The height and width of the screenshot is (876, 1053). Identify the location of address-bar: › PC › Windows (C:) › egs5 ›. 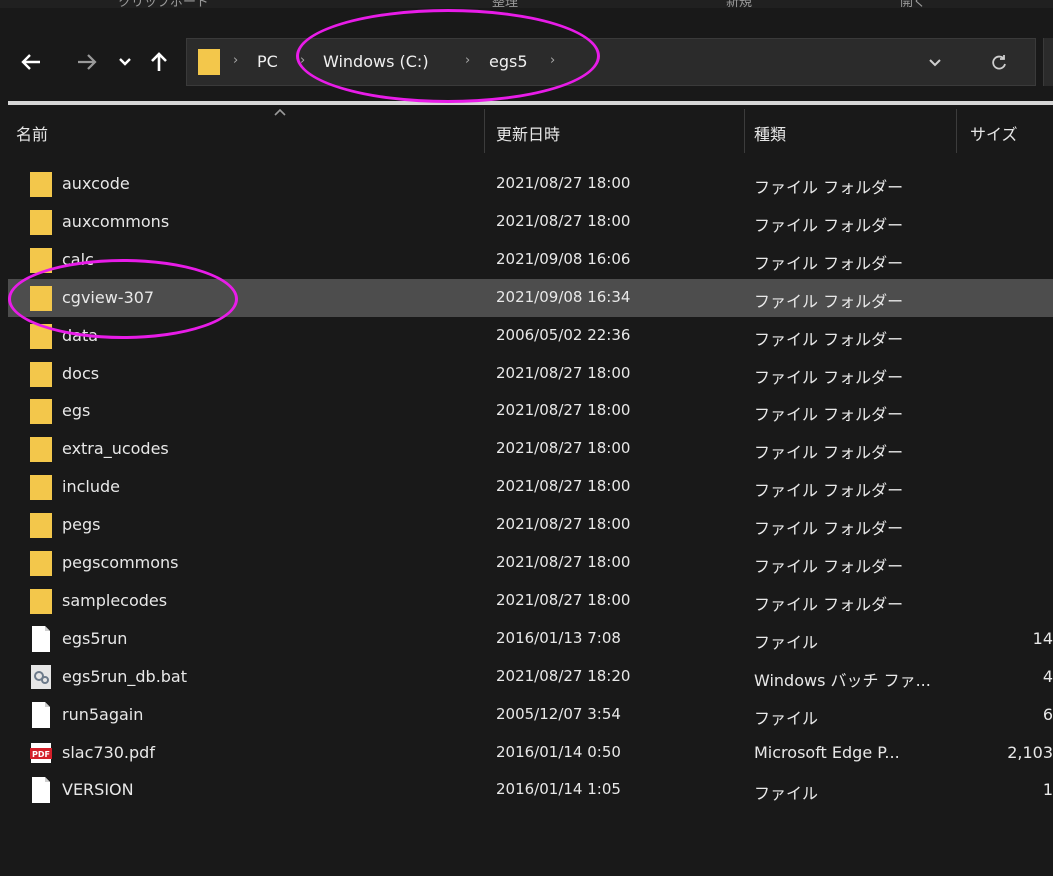
(611, 62).